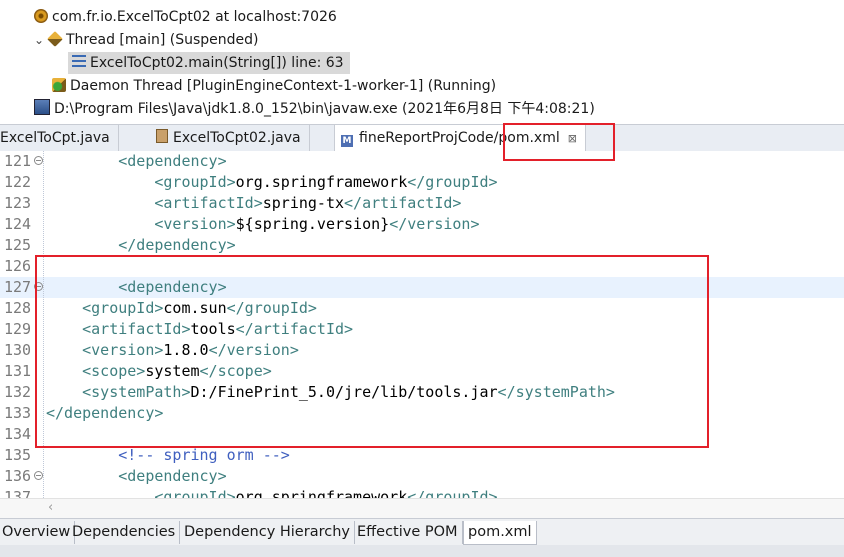 The width and height of the screenshot is (844, 557). I want to click on tab-excel-to-cpt: ExcelToCpt.java, so click(59, 138).